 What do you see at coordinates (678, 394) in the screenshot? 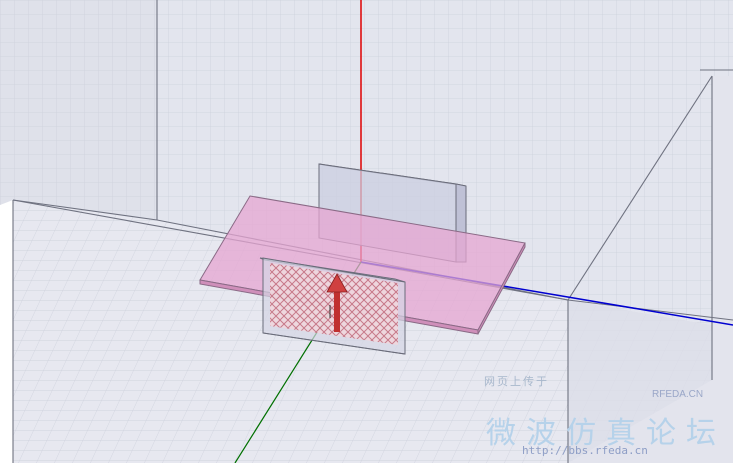
I see `watermark-brand: RFEDA.CN` at bounding box center [678, 394].